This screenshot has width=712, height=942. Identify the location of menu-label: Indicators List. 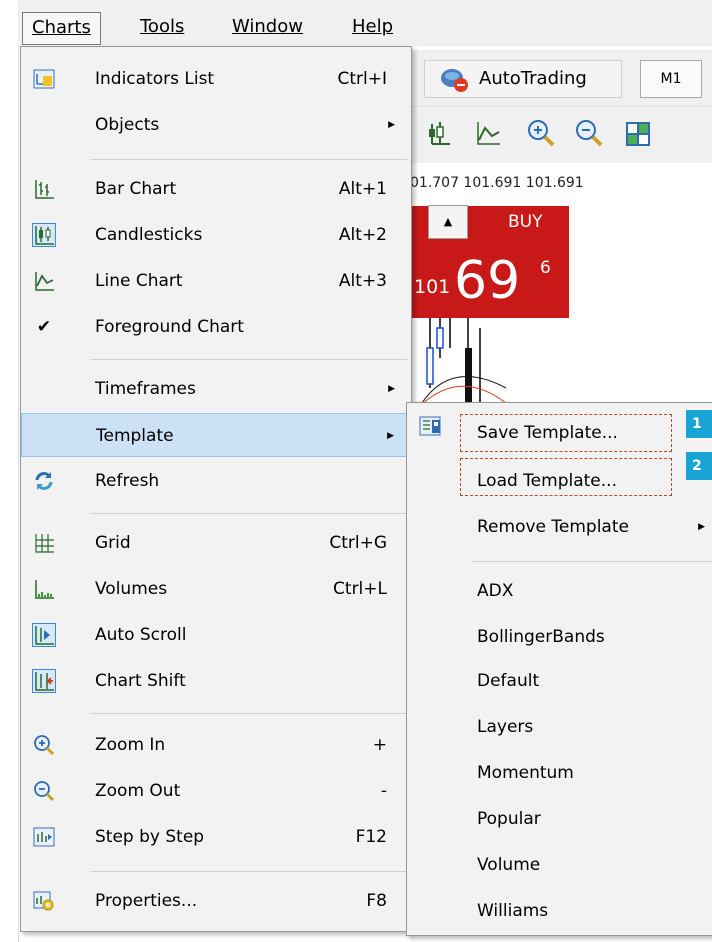
(155, 79).